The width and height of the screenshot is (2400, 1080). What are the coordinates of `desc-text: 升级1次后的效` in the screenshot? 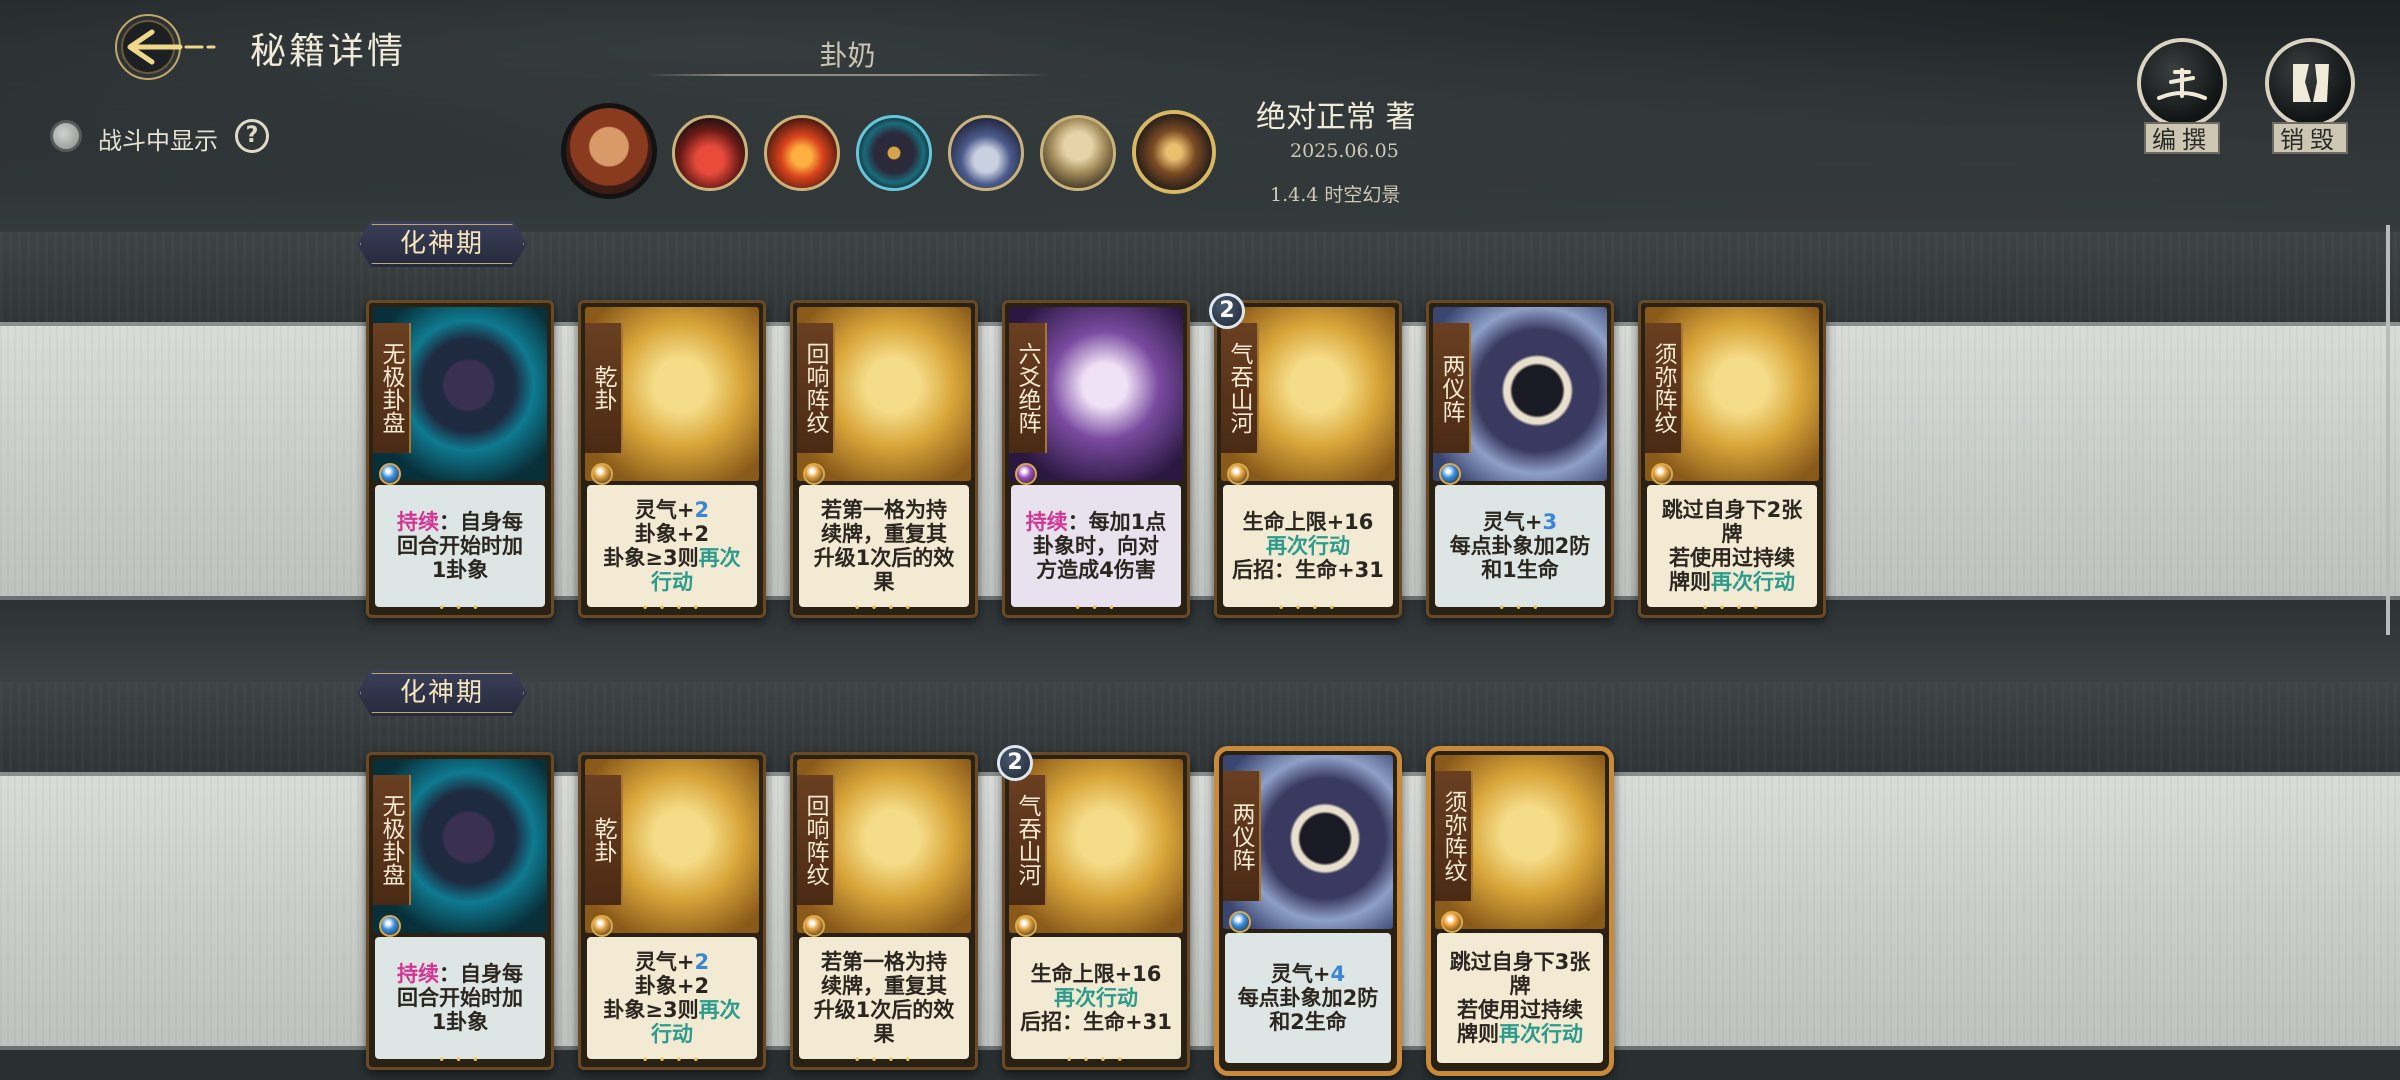 It's located at (884, 1010).